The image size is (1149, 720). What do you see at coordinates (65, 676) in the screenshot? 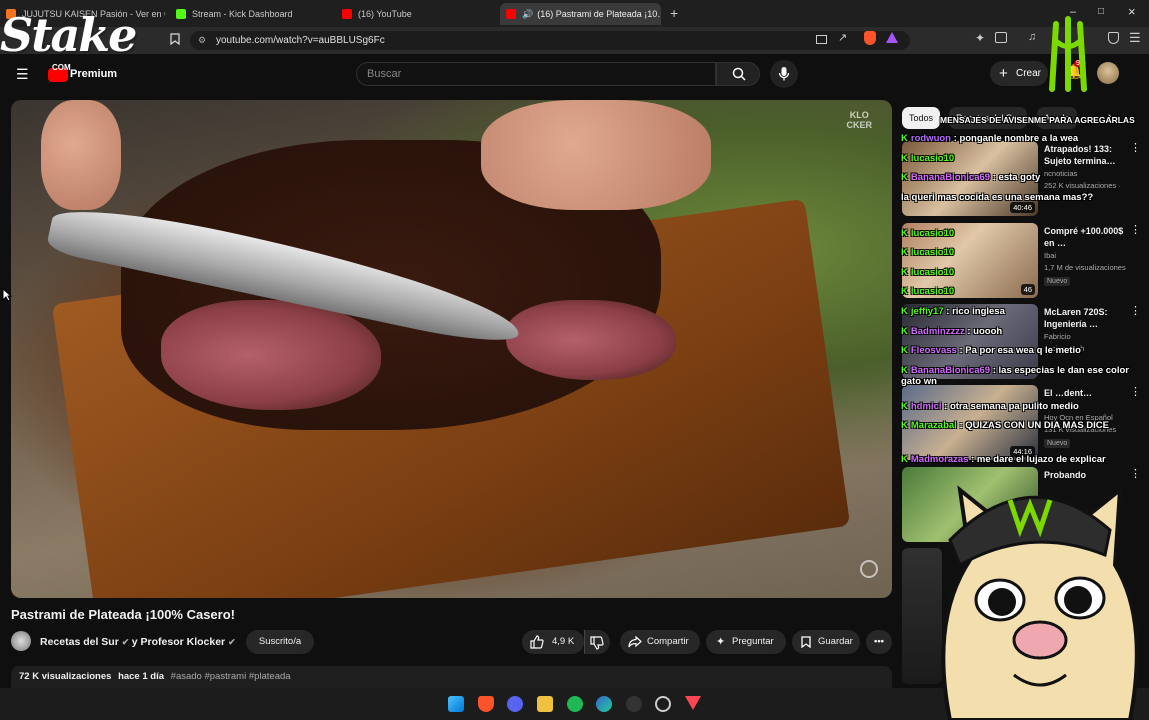
I see `view-count: 72 K visualizaciones` at bounding box center [65, 676].